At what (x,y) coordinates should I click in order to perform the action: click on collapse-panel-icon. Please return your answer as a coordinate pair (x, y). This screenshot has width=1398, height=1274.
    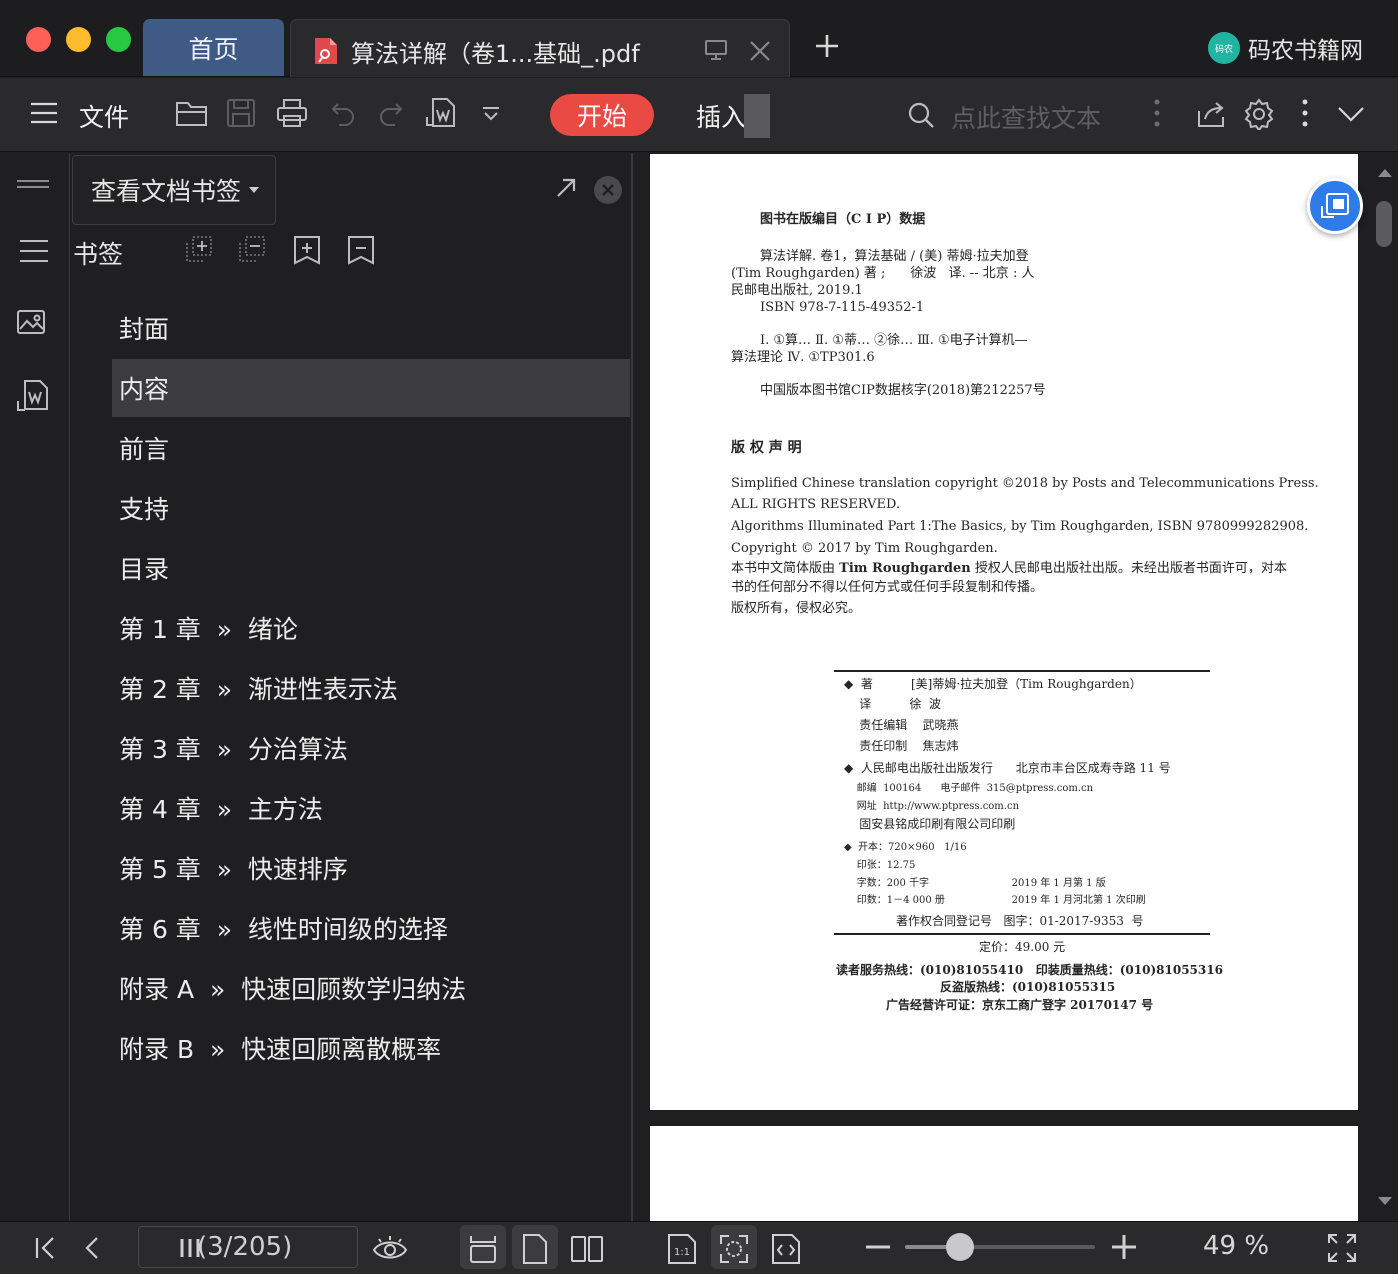
    Looking at the image, I should click on (33, 184).